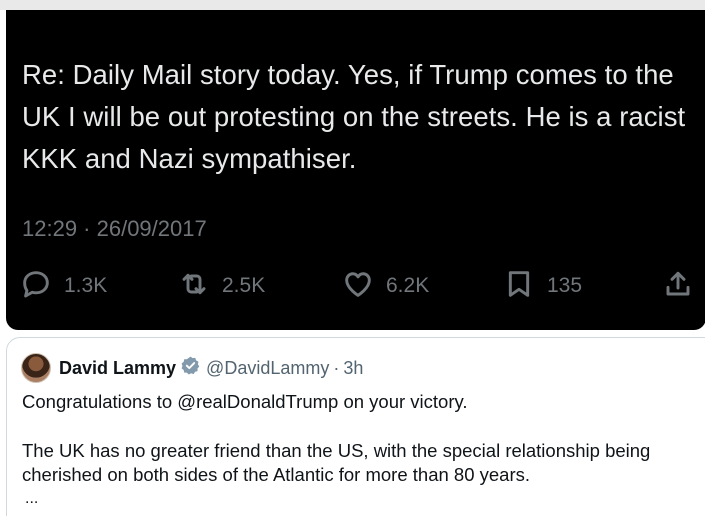 This screenshot has height=516, width=705. What do you see at coordinates (244, 285) in the screenshot?
I see `repost-count: 2.5K` at bounding box center [244, 285].